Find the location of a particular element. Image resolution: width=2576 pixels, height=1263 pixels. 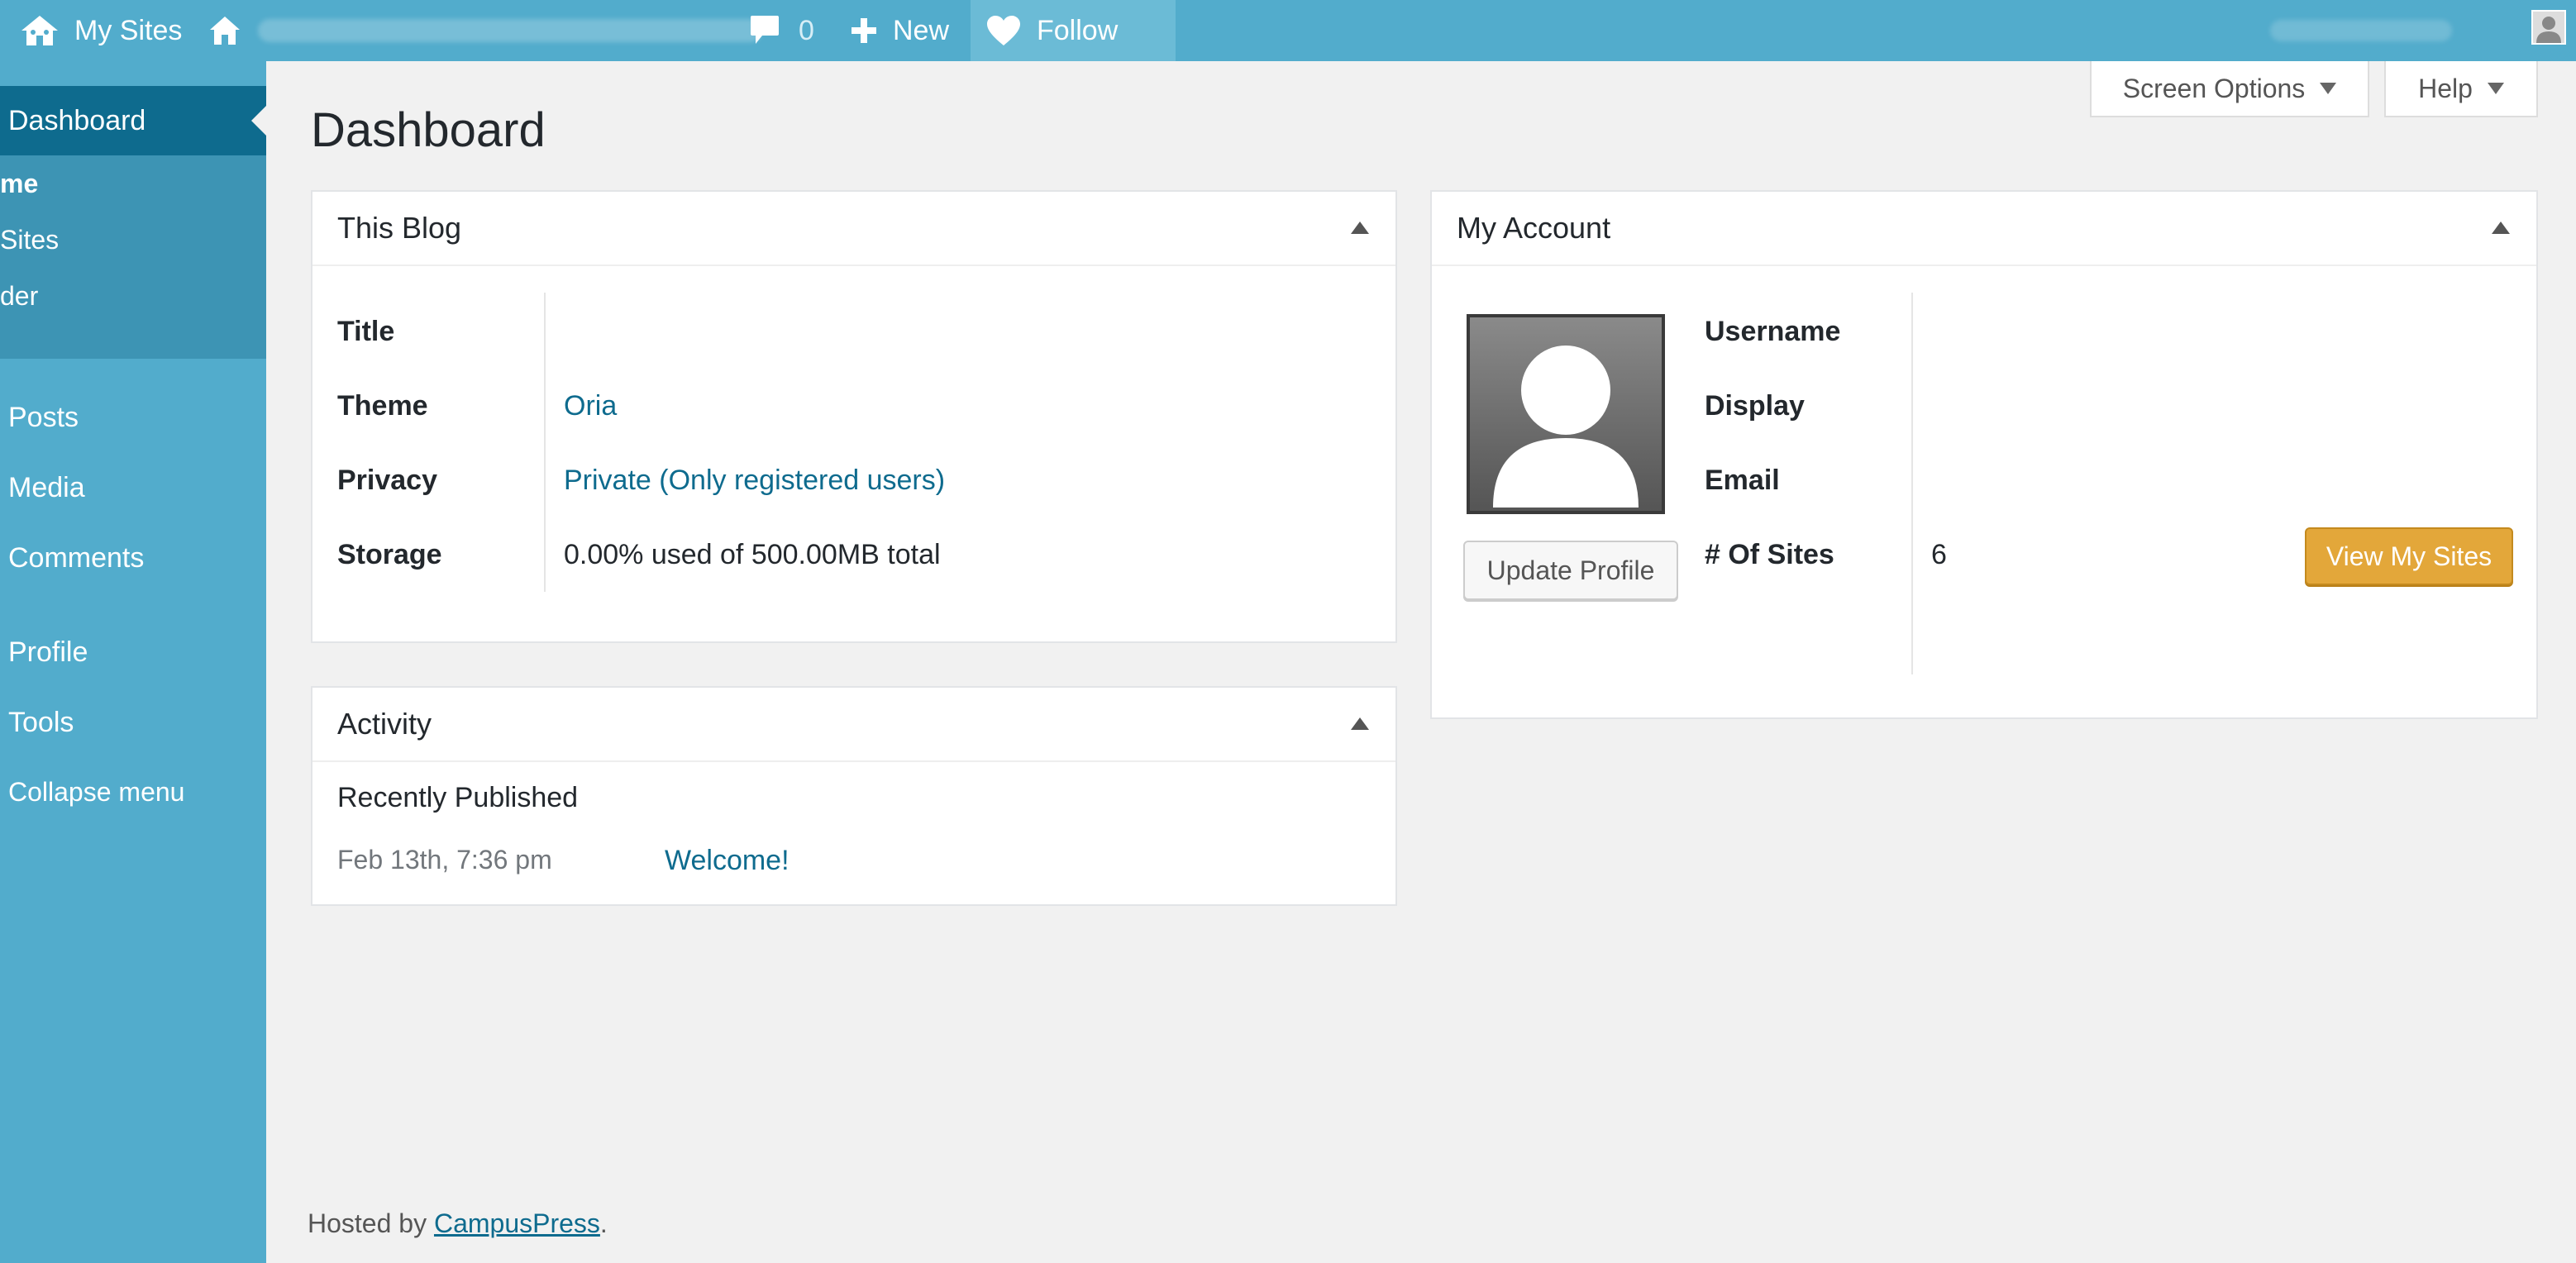

current-menu-arrow is located at coordinates (258, 121).